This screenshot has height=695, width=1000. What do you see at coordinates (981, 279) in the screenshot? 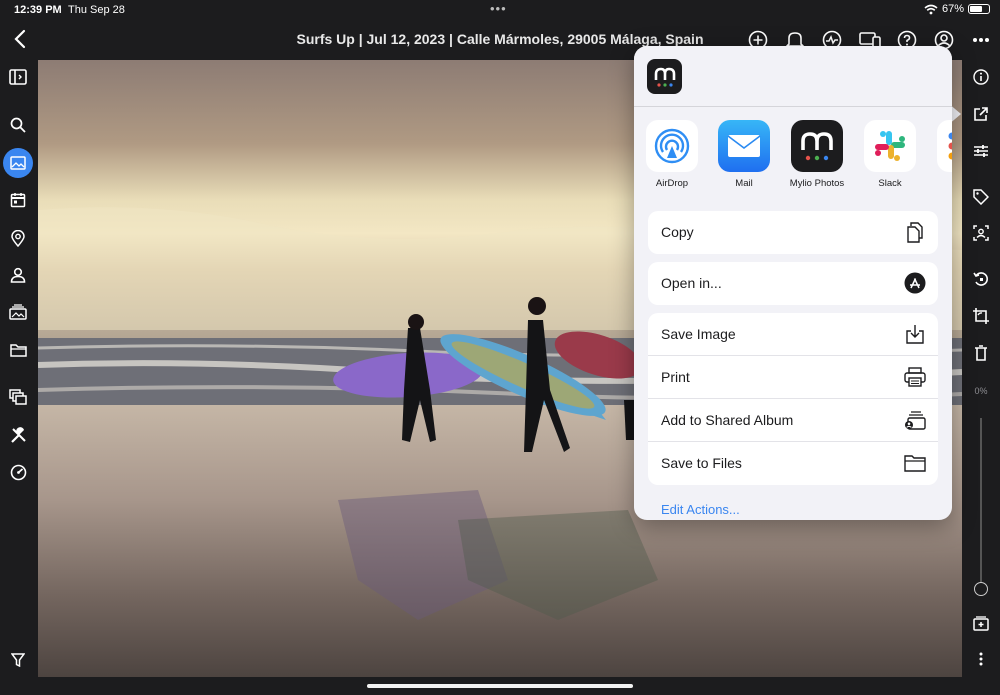
I see `rotate-icon` at bounding box center [981, 279].